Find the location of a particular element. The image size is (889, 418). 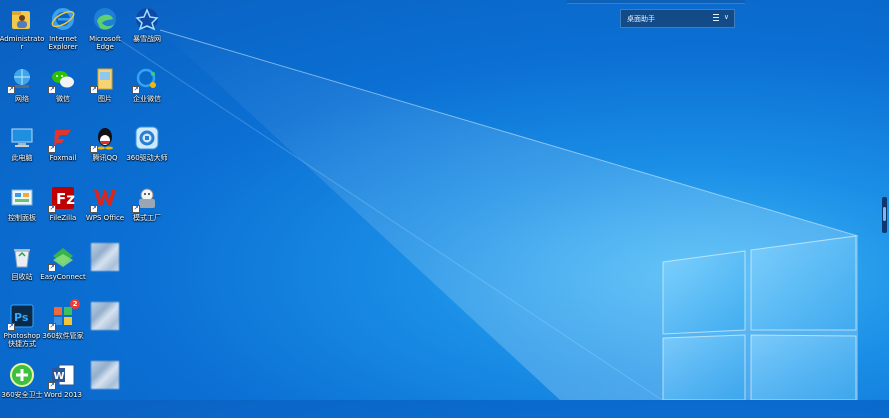

wecom-icon: ↗ is located at coordinates (146, 79).